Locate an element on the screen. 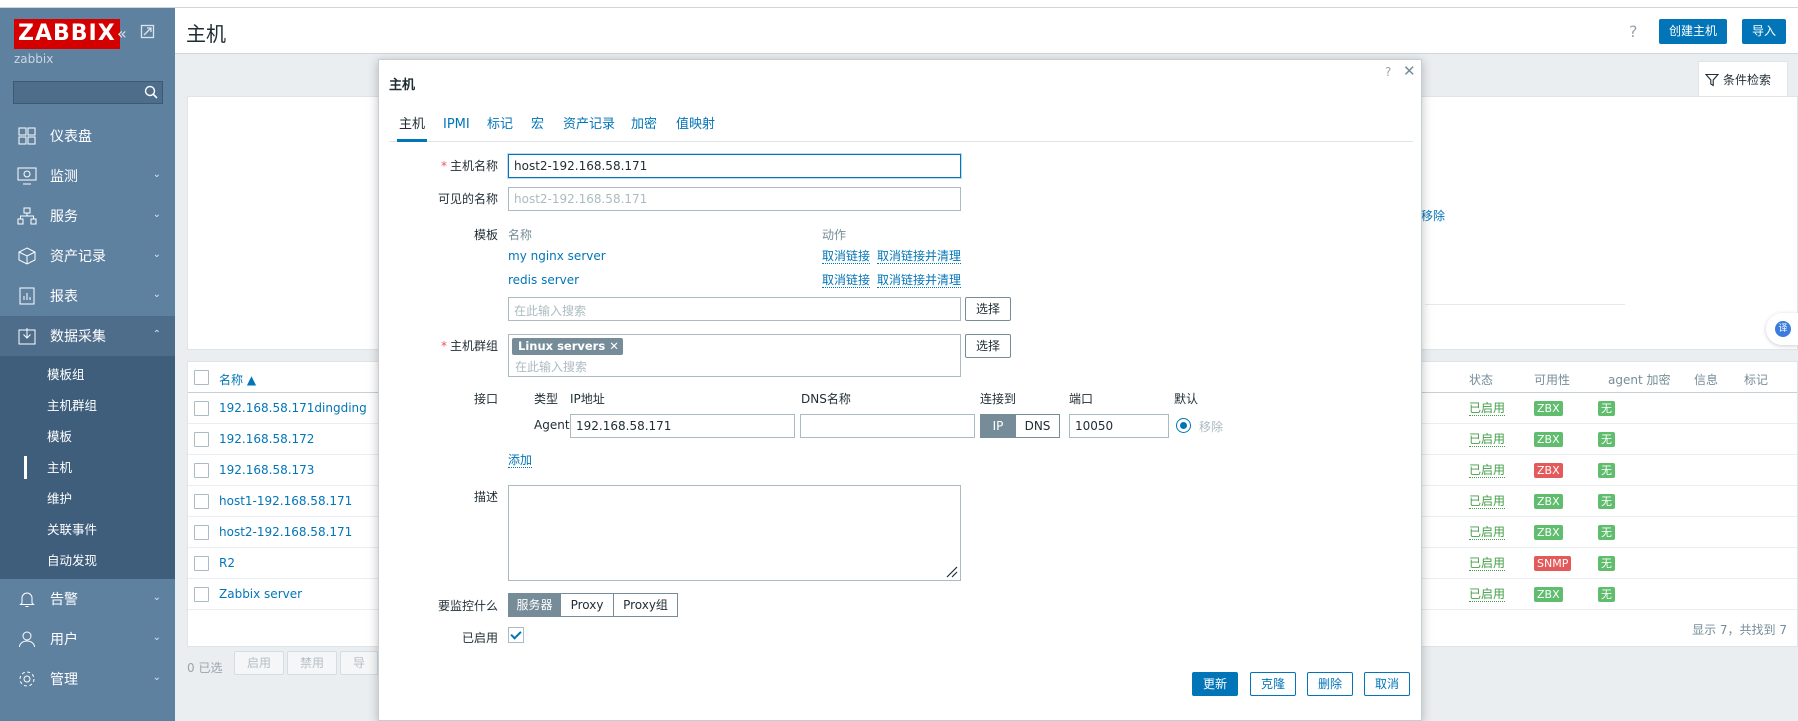 Image resolution: width=1798 pixels, height=721 pixels. sidebar-item-reports: 报表 ⌄ is located at coordinates (87, 296).